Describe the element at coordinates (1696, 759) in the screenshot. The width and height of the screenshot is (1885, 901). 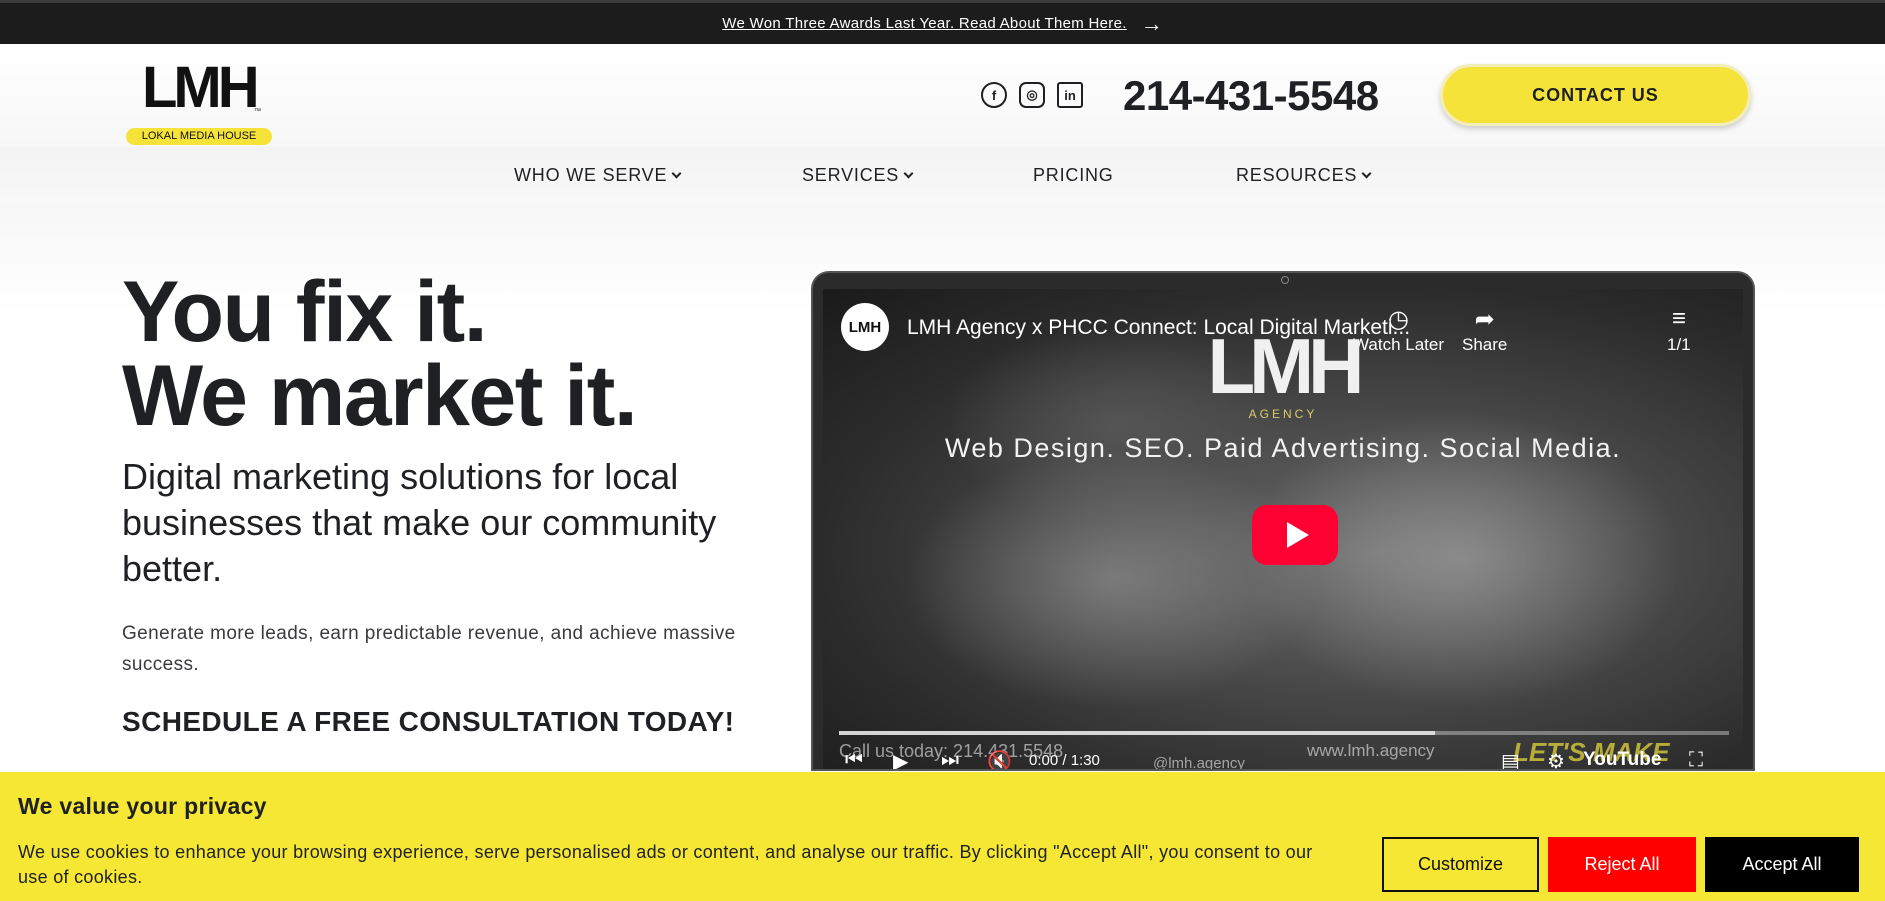
I see `fullscreen-icon: ⛶` at that location.